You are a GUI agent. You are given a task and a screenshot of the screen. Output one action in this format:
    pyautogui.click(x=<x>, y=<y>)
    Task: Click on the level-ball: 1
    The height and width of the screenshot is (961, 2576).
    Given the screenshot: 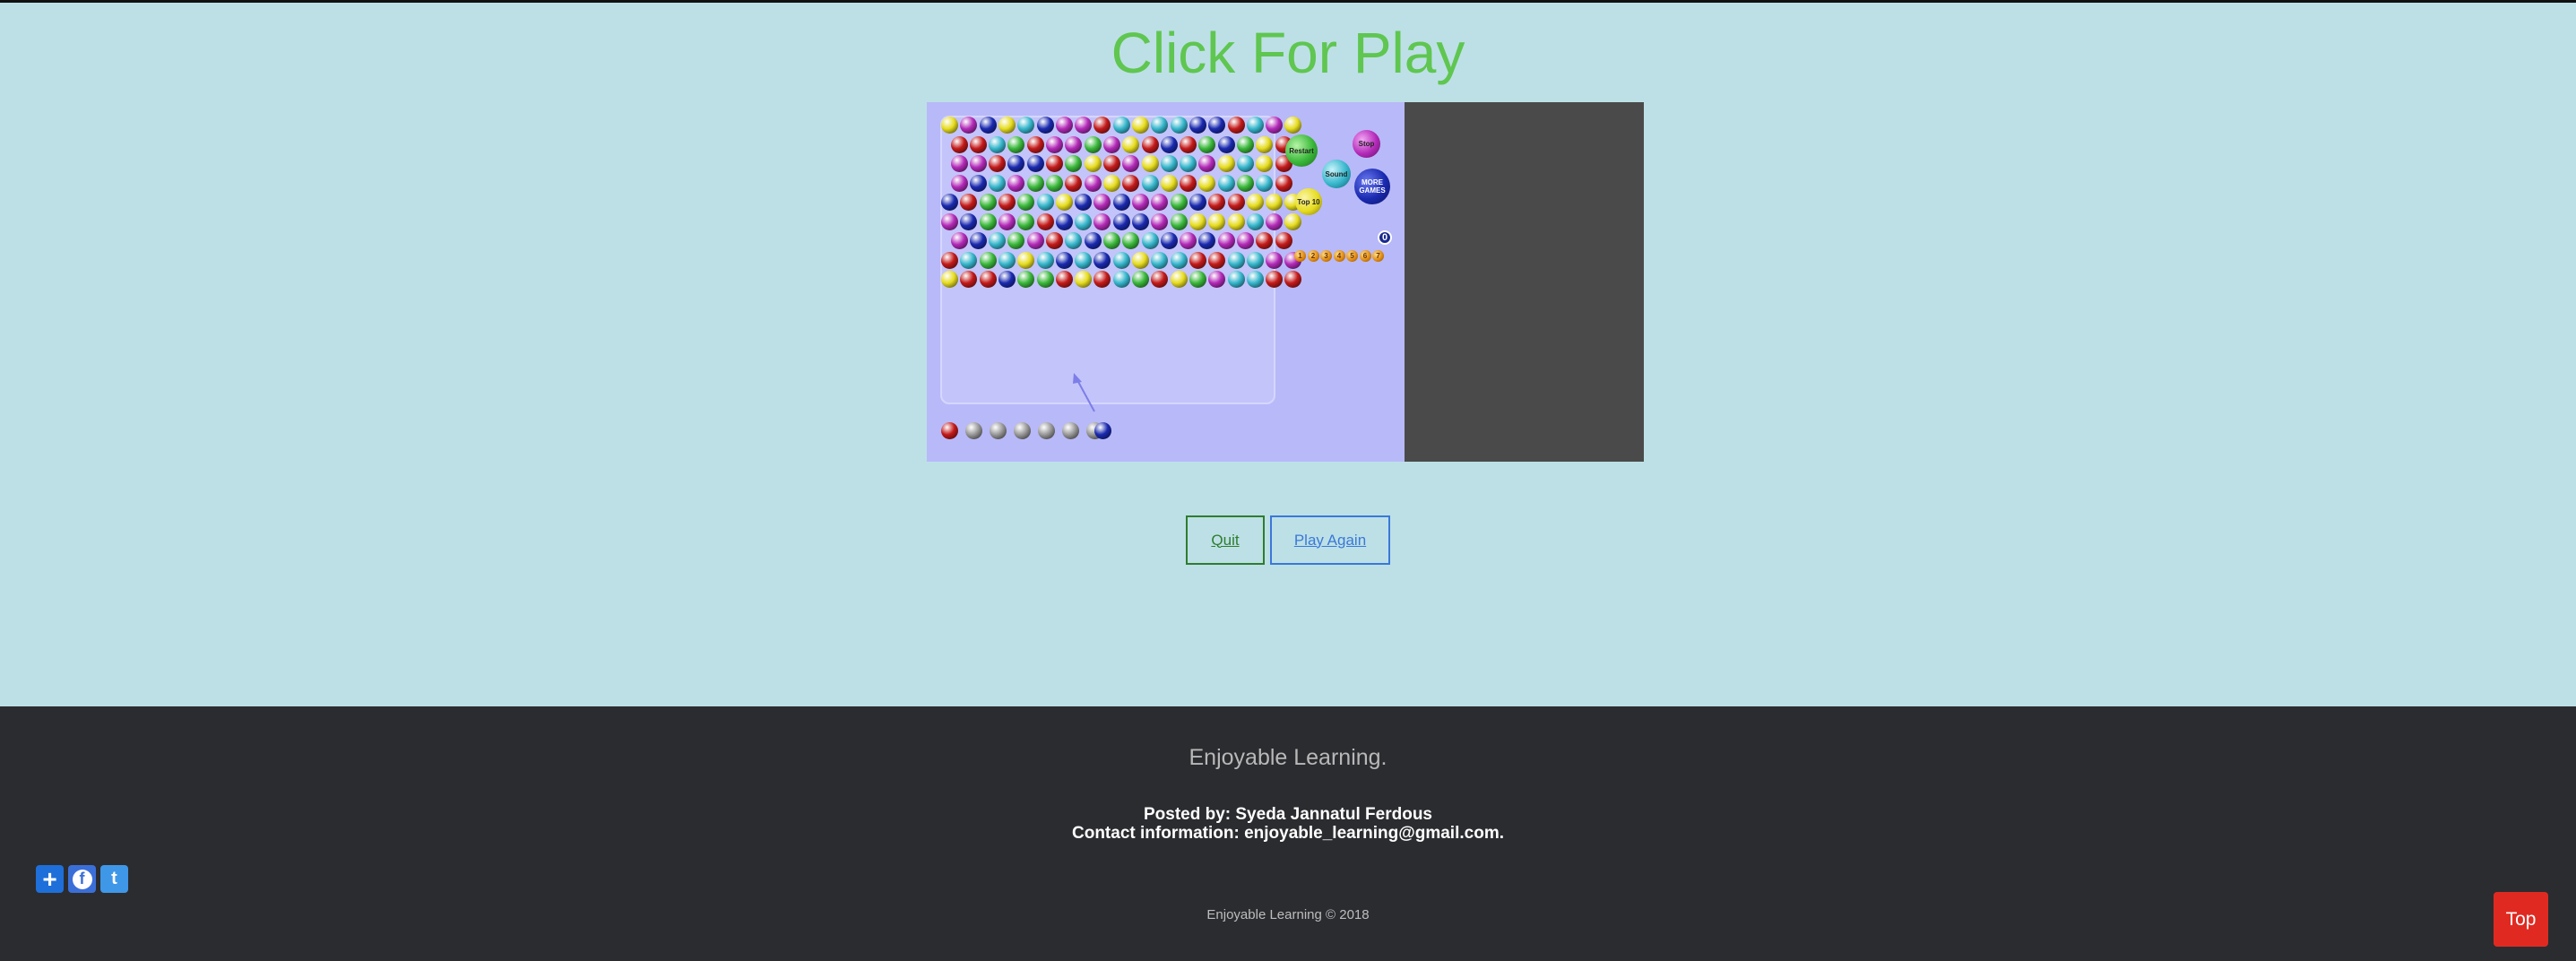 What is the action you would take?
    pyautogui.click(x=1300, y=256)
    